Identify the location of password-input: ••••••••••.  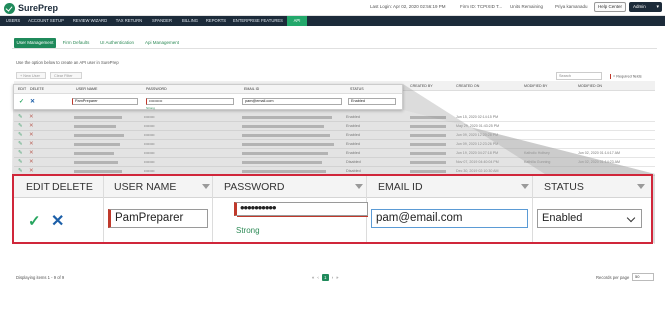
(301, 208).